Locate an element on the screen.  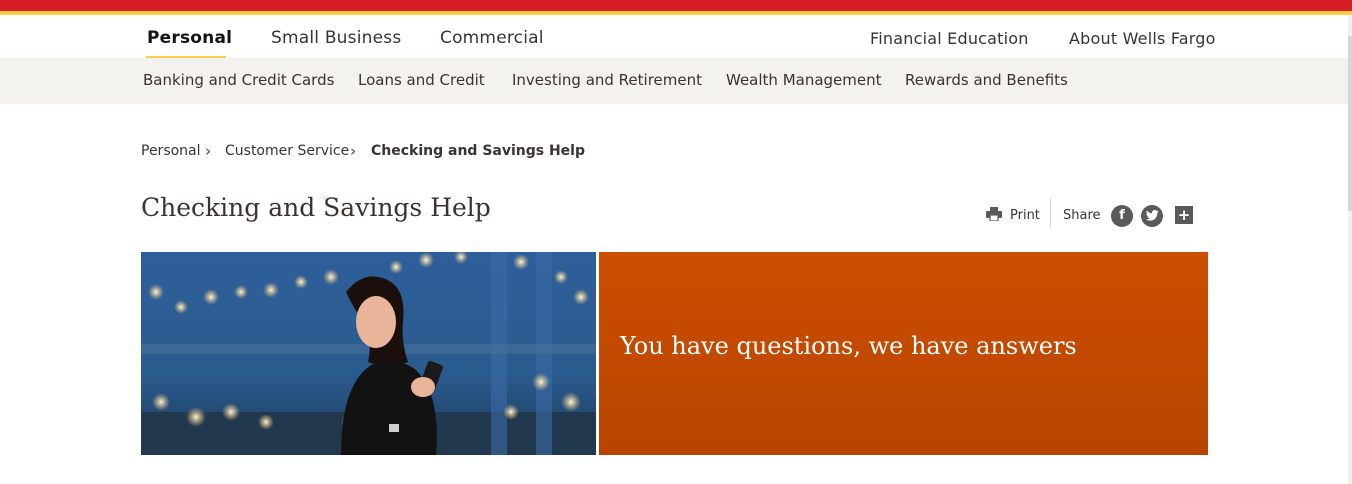
utility-divider is located at coordinates (1050, 213).